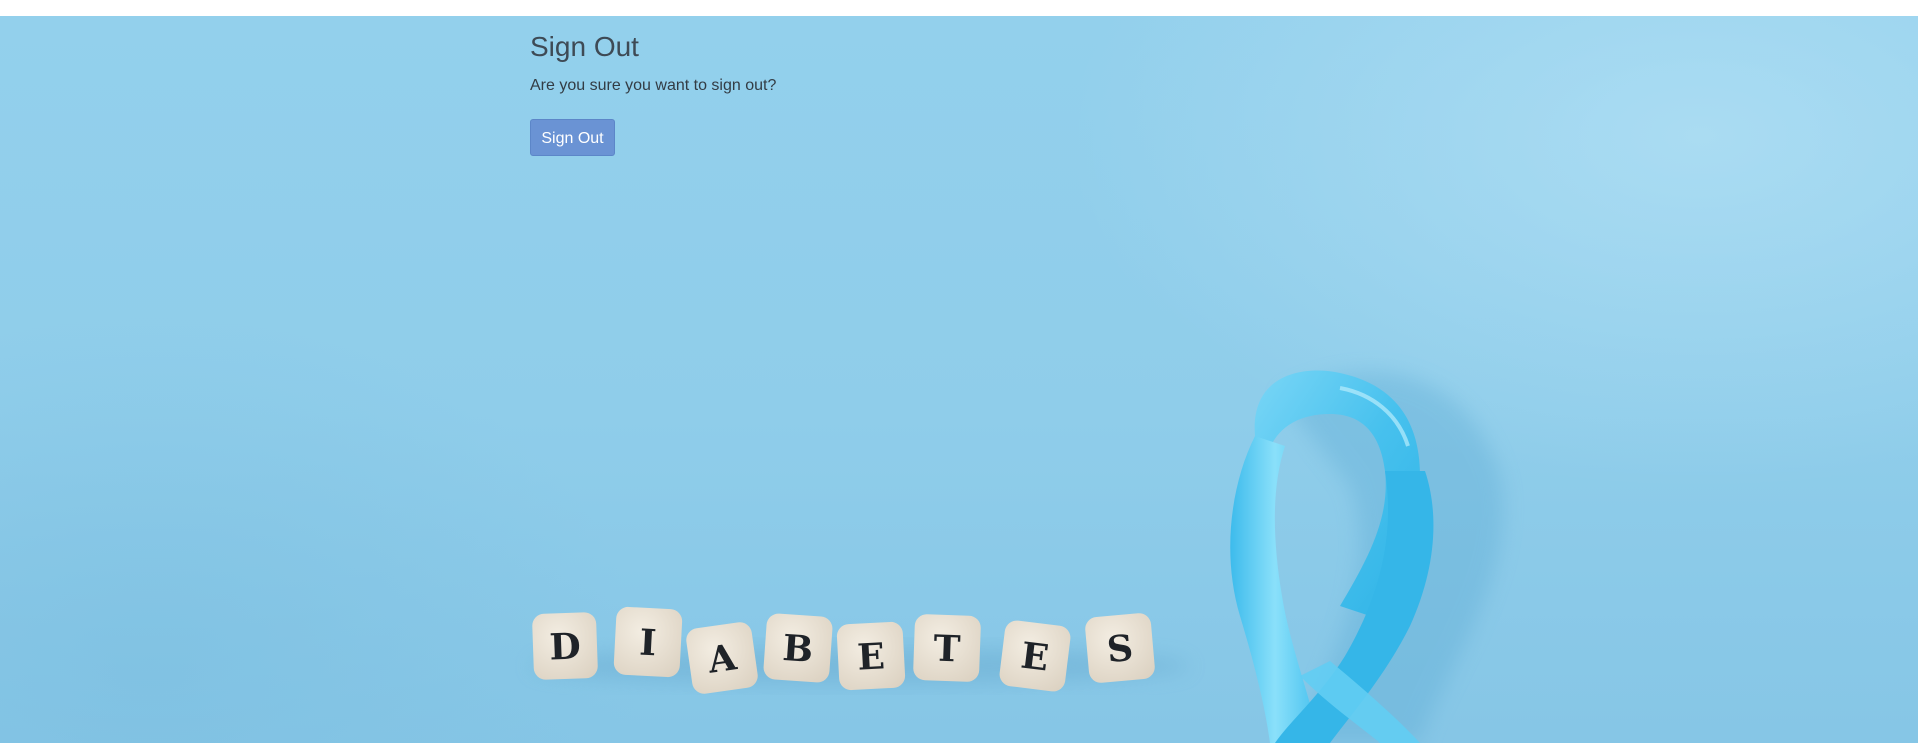  What do you see at coordinates (584, 46) in the screenshot?
I see `page-title: Sign Out` at bounding box center [584, 46].